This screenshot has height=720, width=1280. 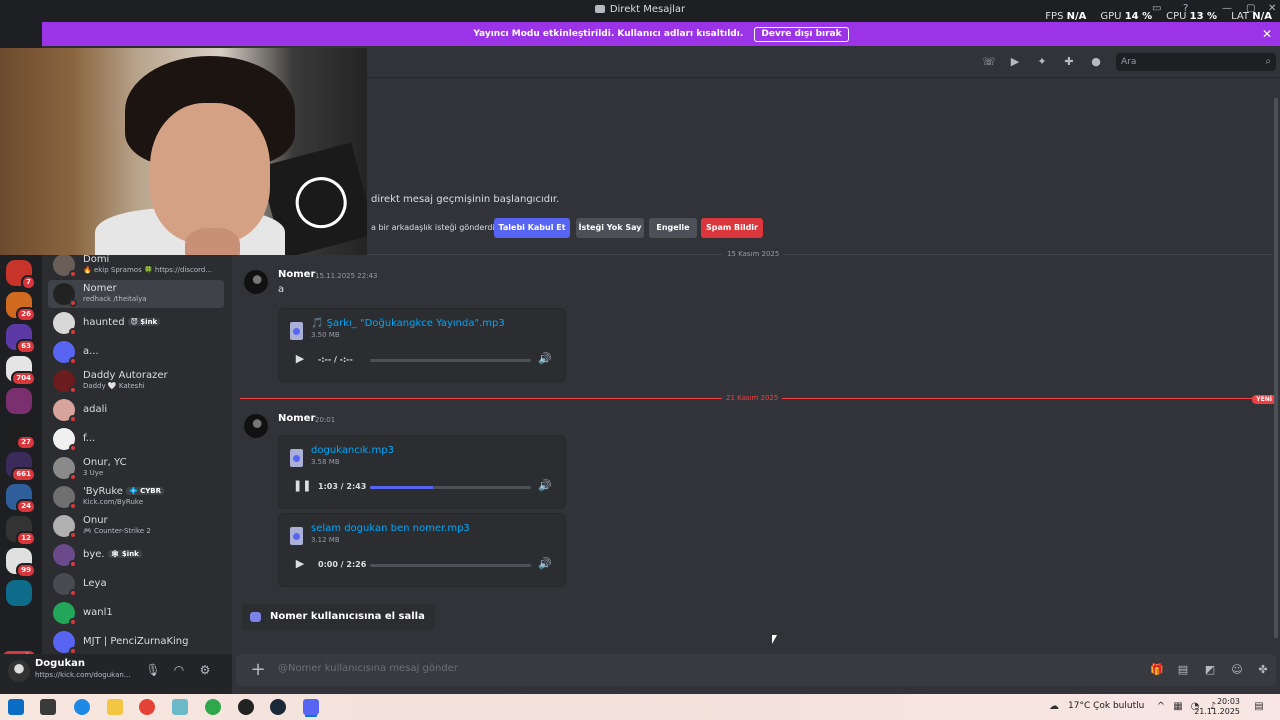 What do you see at coordinates (732, 228) in the screenshot?
I see `report-spam-button: Spam Bildir` at bounding box center [732, 228].